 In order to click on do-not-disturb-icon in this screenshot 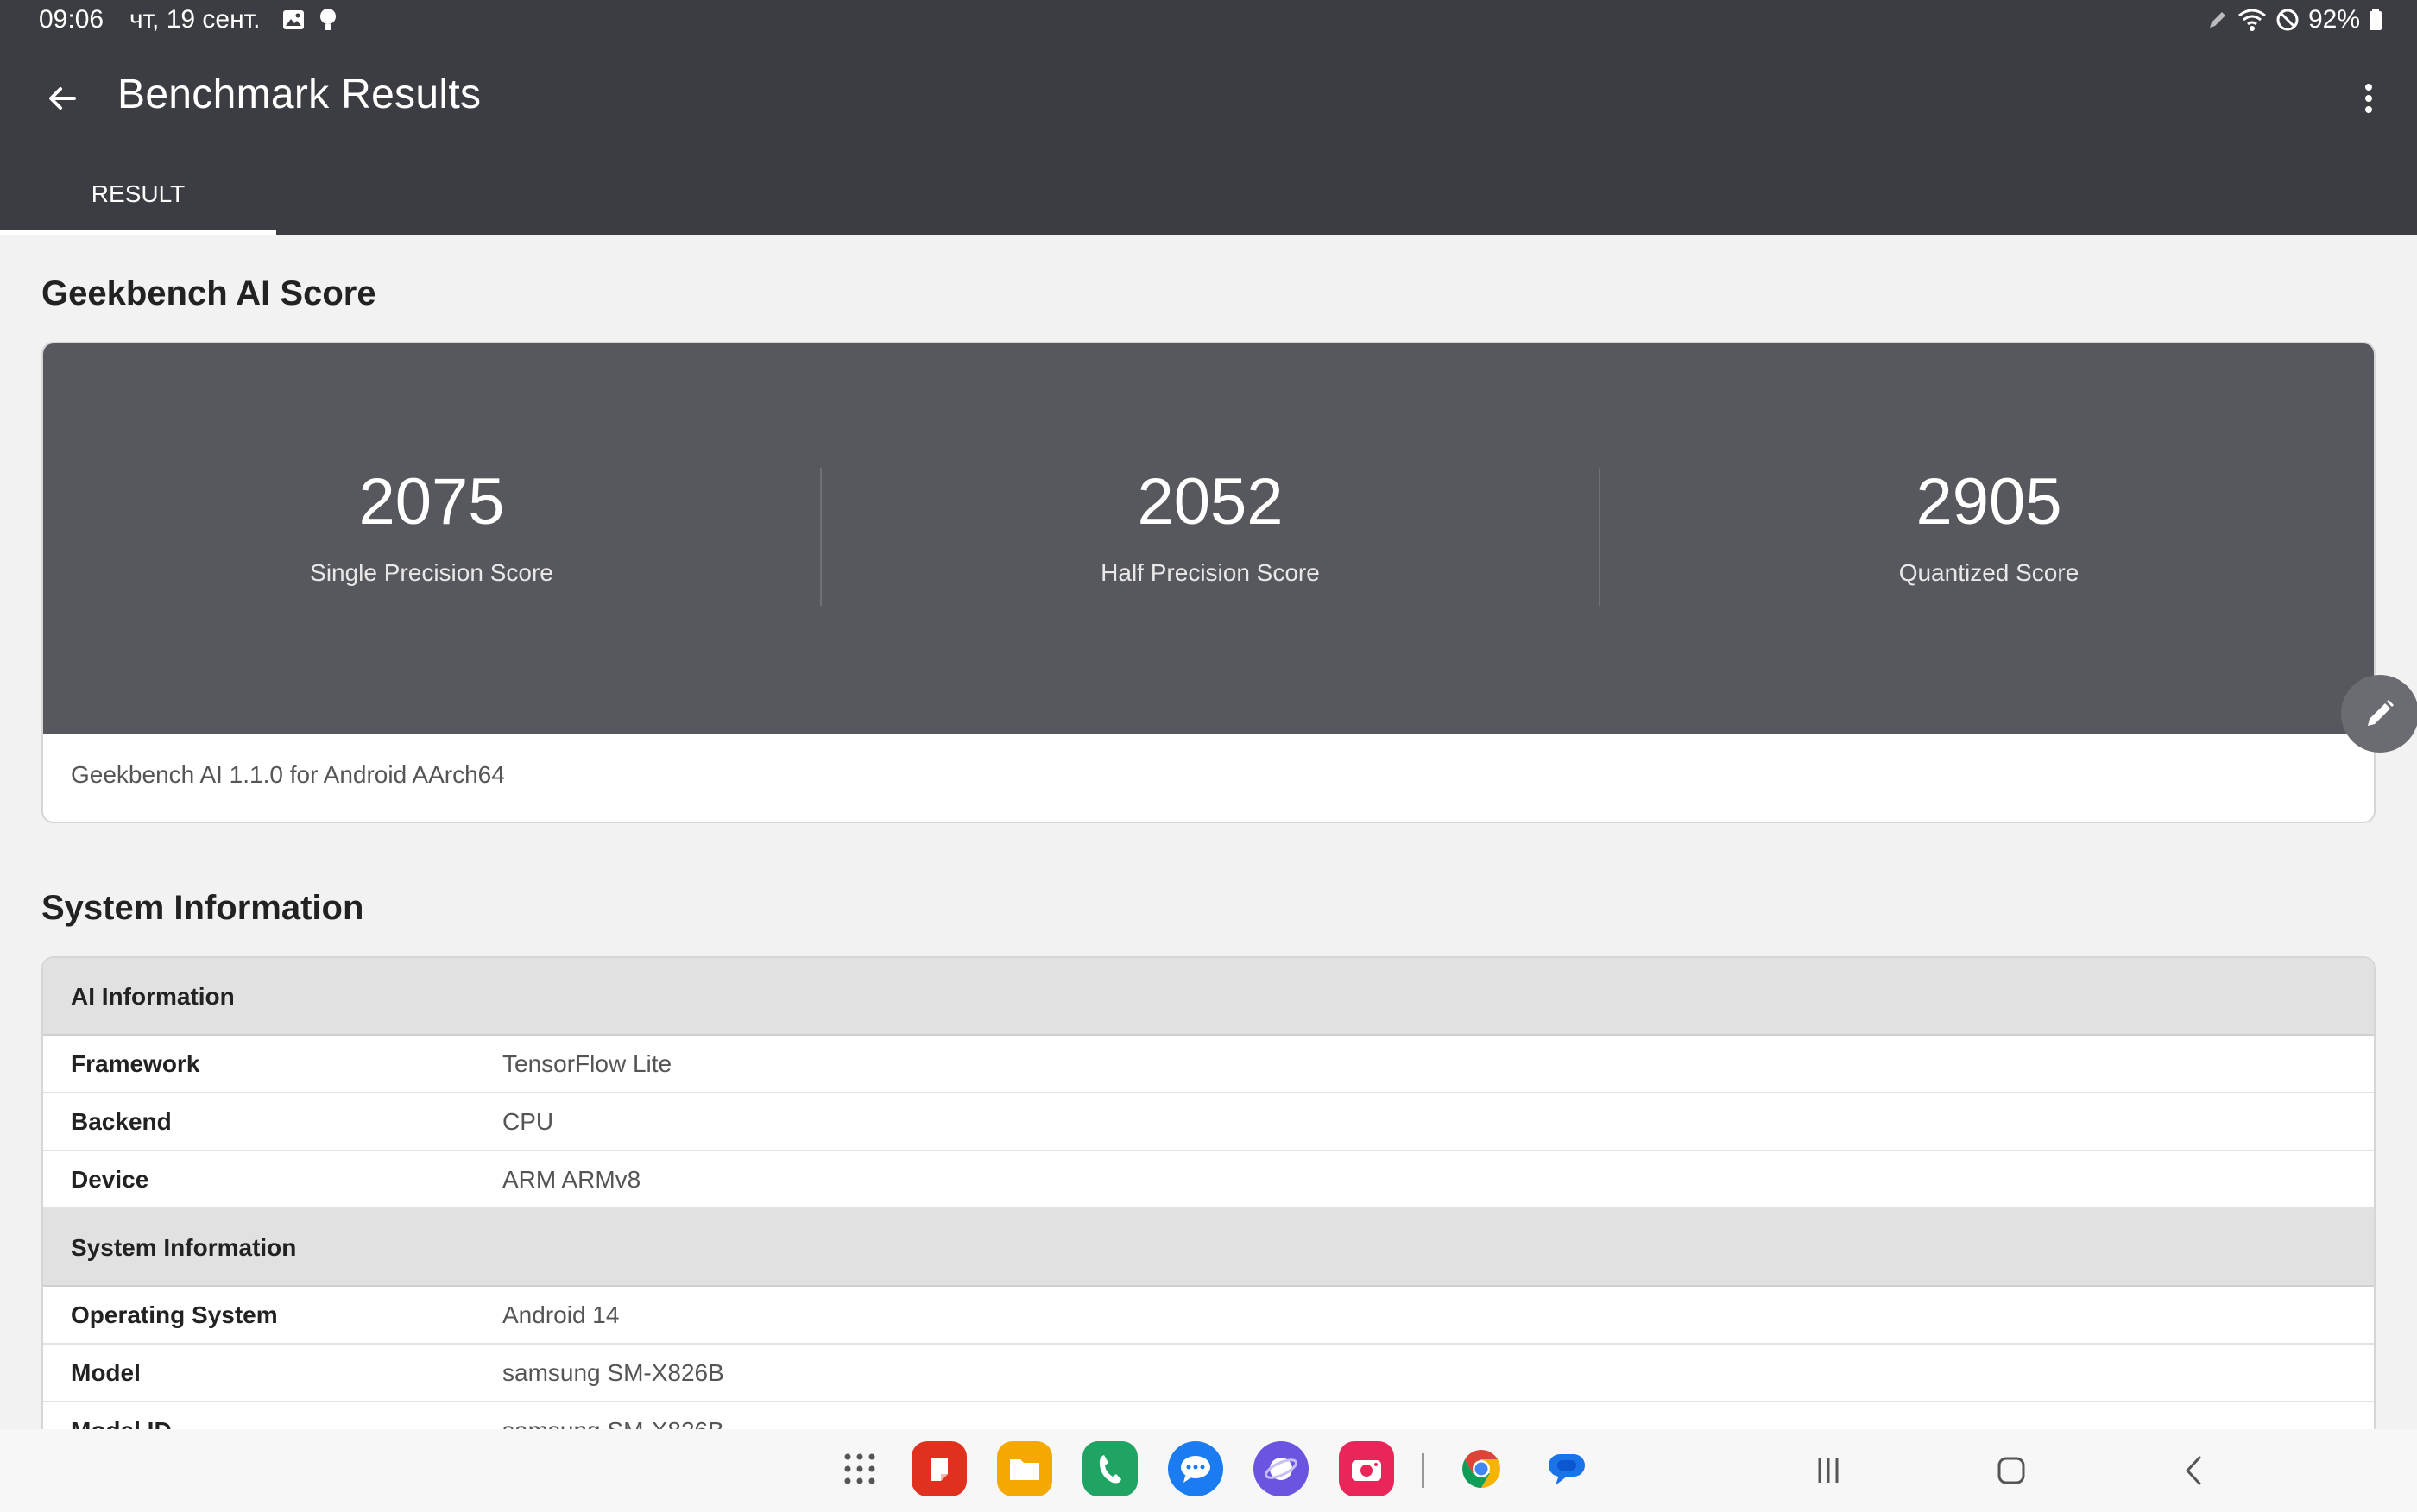, I will do `click(2287, 20)`.